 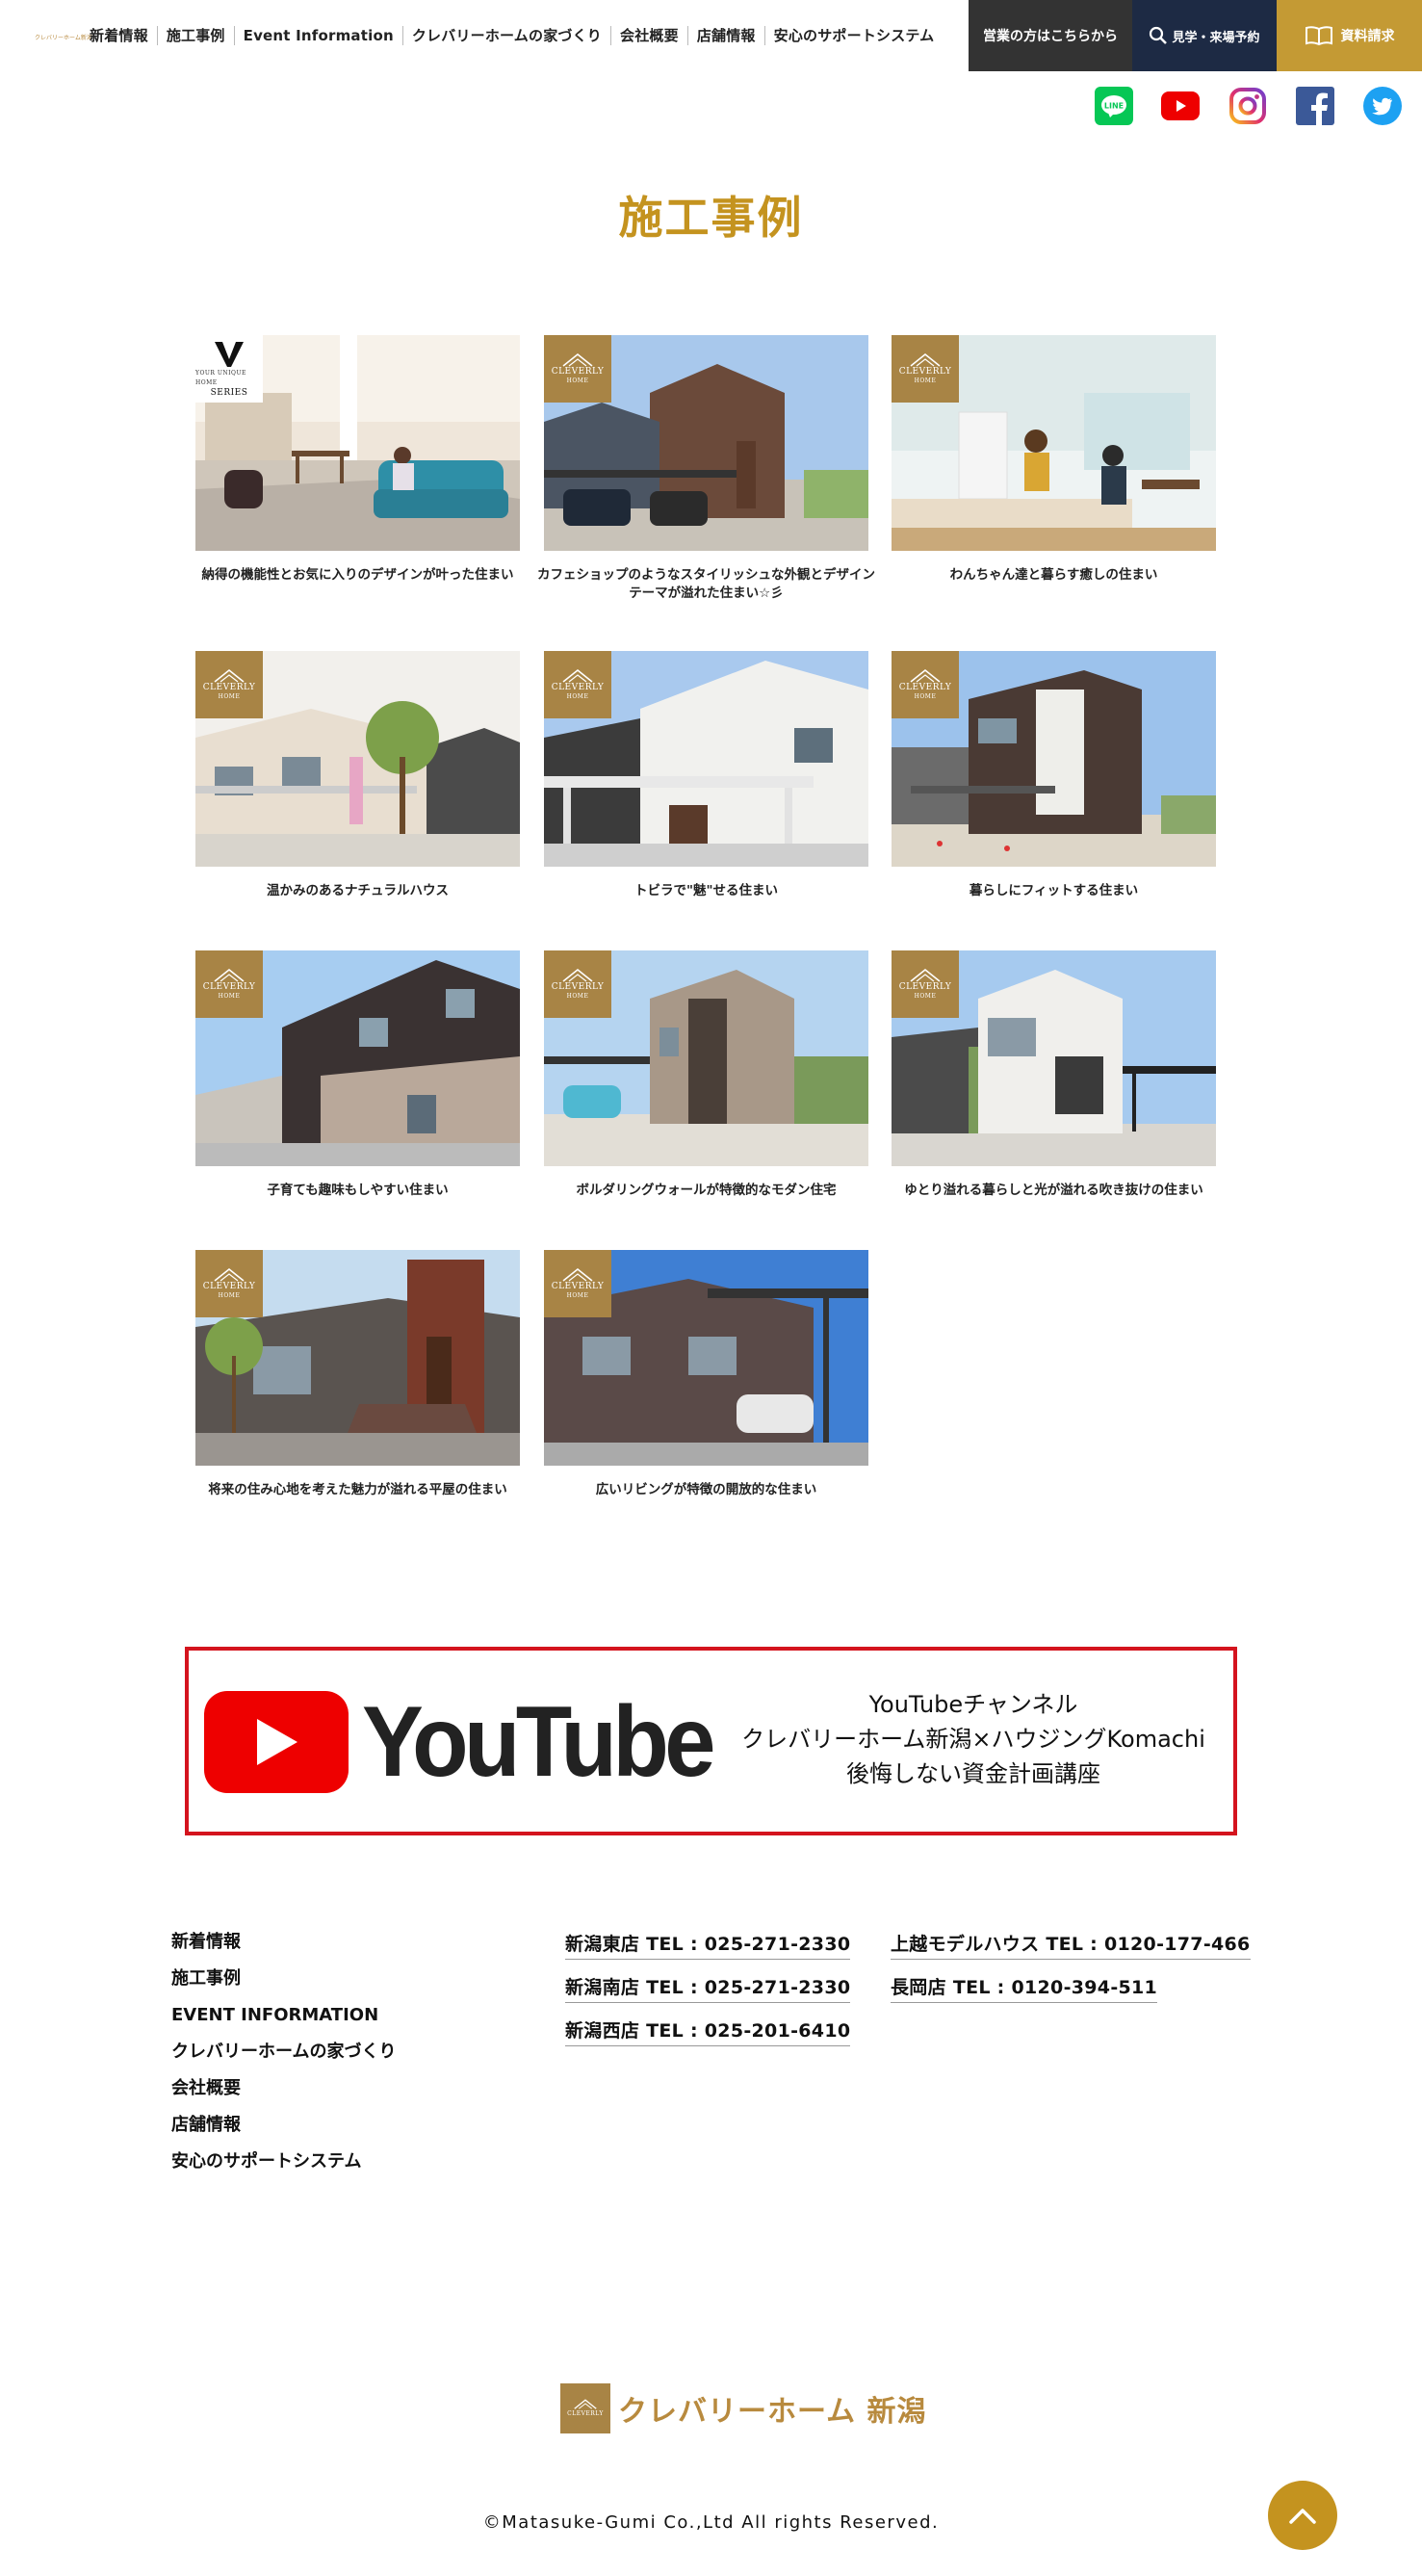 I want to click on visit-label: 見学・来場予約, so click(x=1216, y=37).